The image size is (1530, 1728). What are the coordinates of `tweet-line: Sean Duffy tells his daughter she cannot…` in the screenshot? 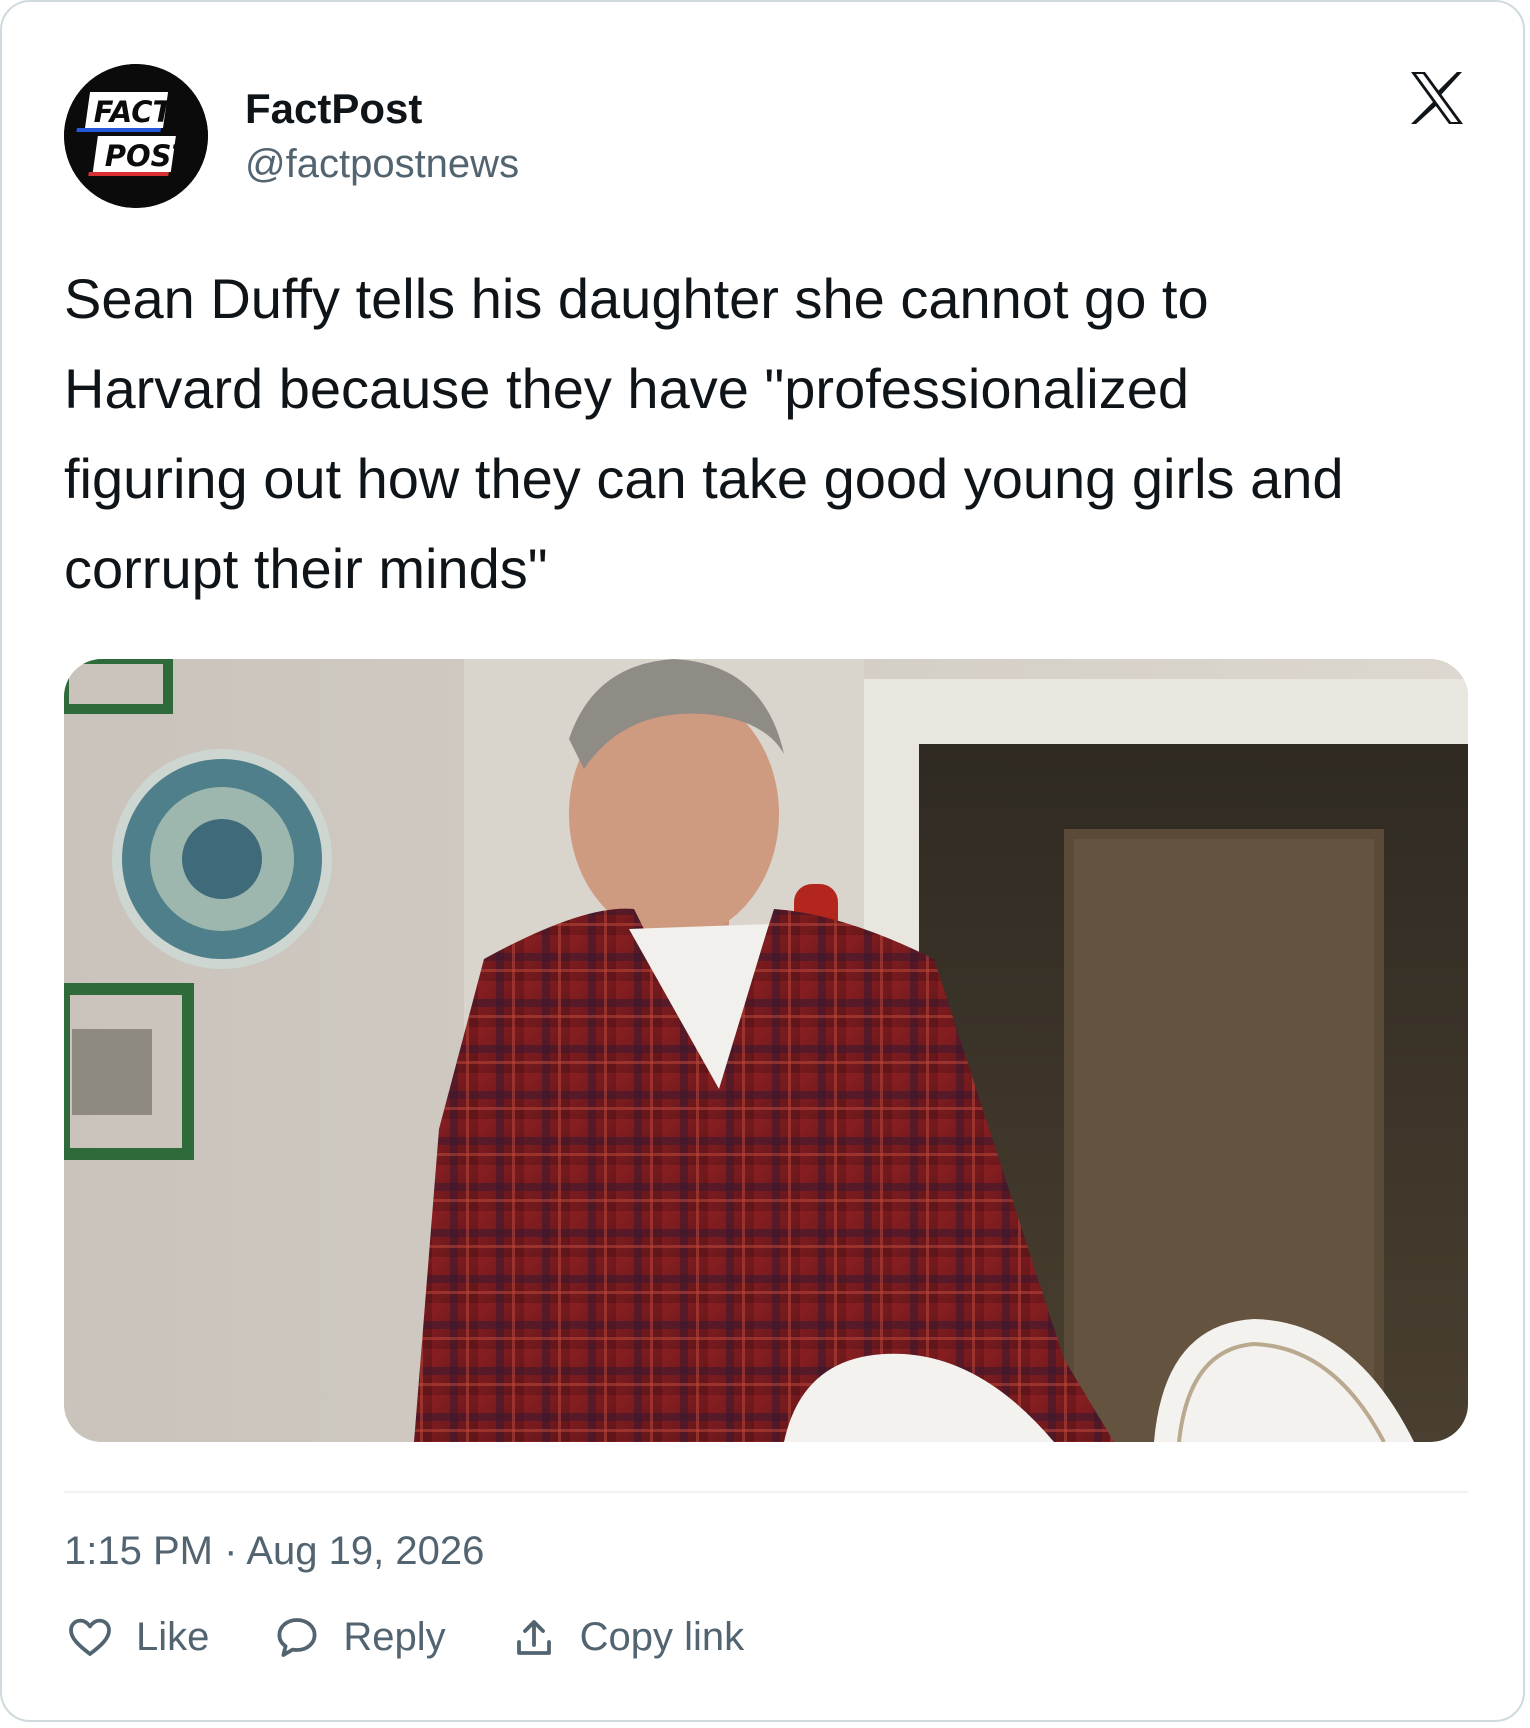 It's located at (636, 298).